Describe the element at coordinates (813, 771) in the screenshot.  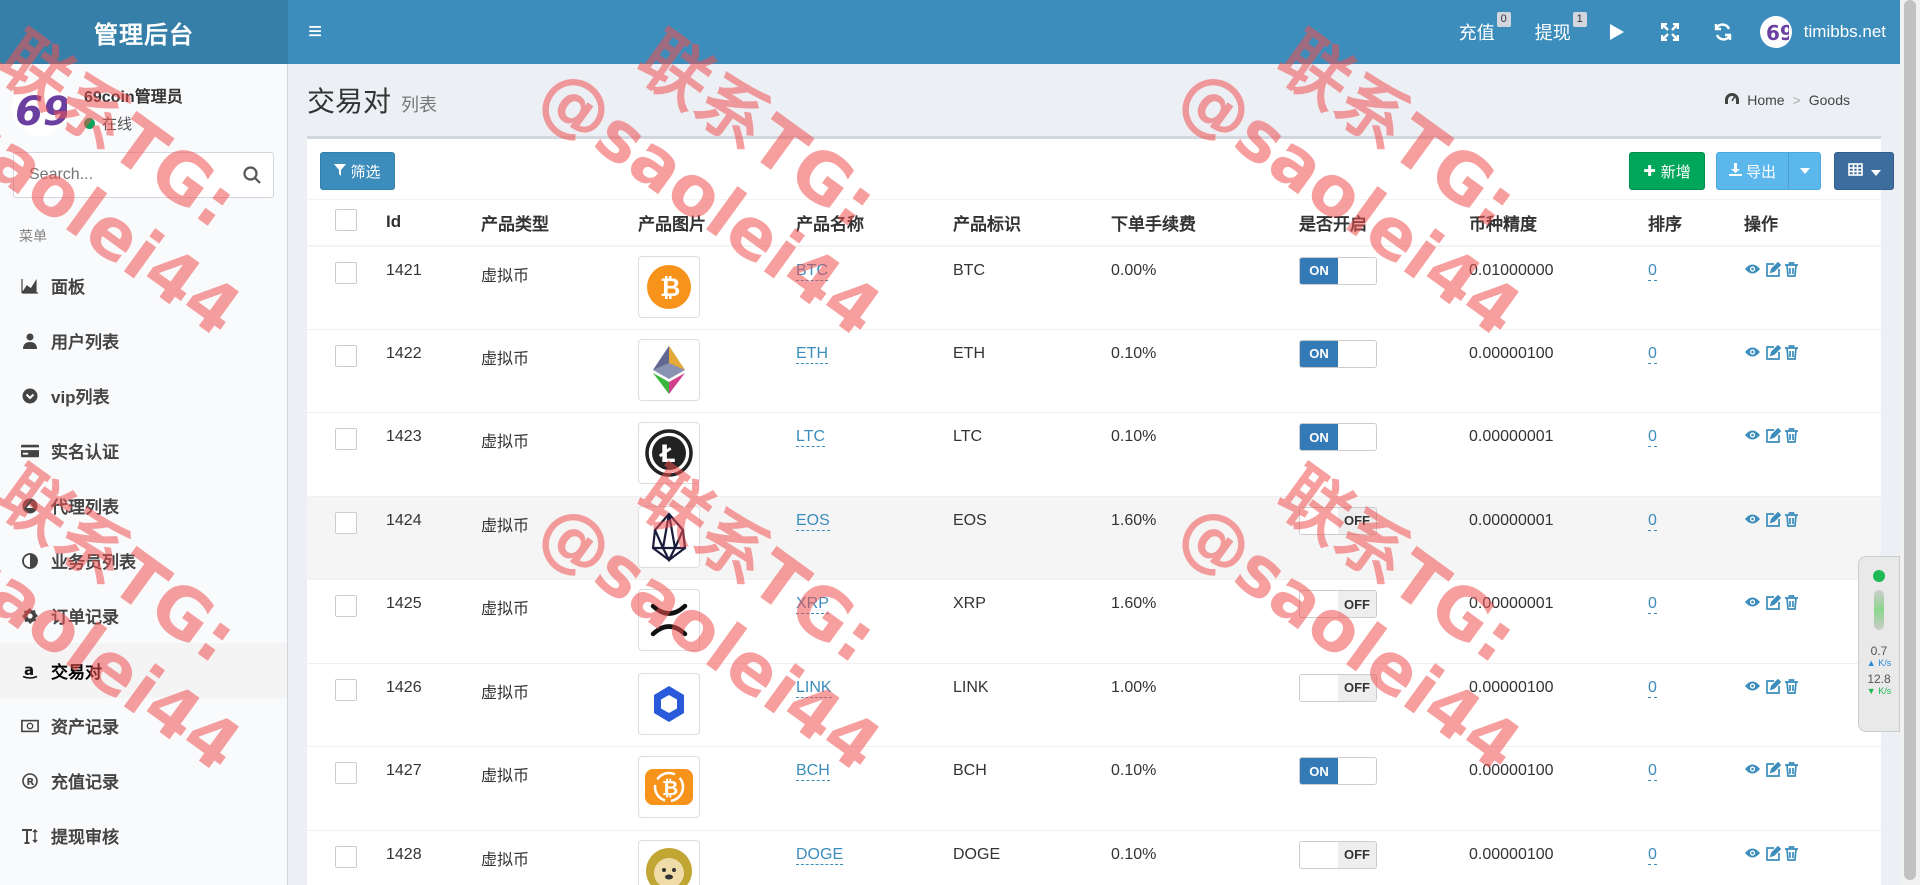
I see `product-name-link: BCH` at that location.